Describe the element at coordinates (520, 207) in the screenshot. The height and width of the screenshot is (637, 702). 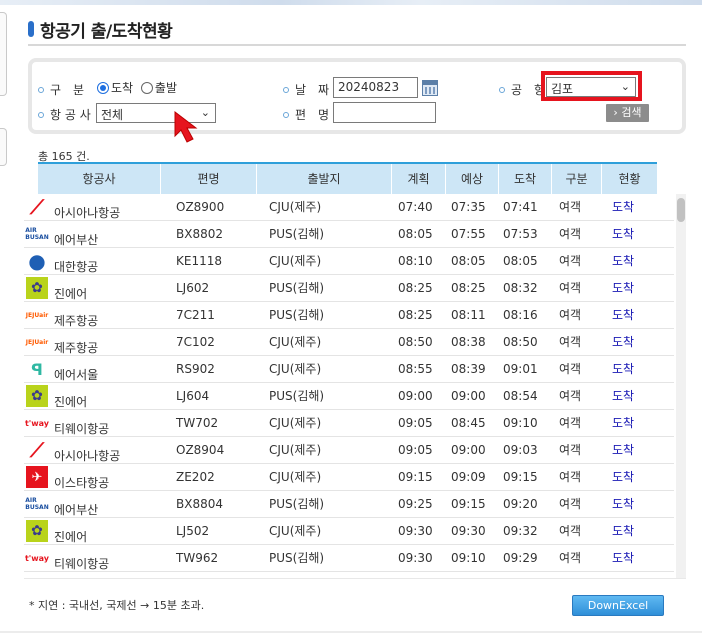
I see `cell-arrival: 07:41` at that location.